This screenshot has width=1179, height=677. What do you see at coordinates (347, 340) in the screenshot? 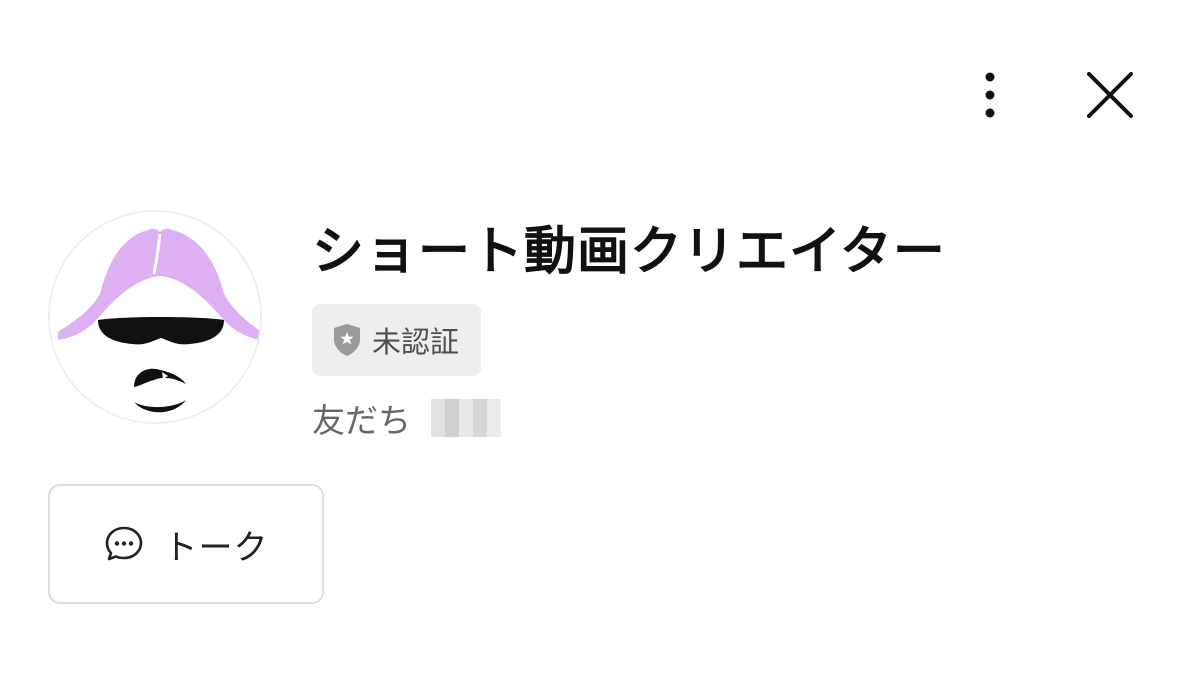
I see `shield-star-icon` at bounding box center [347, 340].